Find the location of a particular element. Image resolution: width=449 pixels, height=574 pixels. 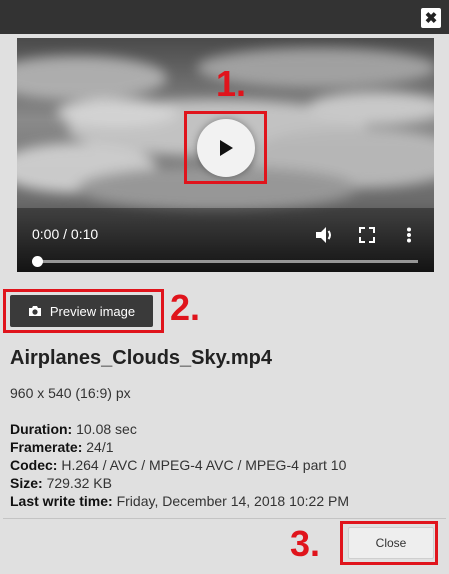

more-options-icon is located at coordinates (409, 235).